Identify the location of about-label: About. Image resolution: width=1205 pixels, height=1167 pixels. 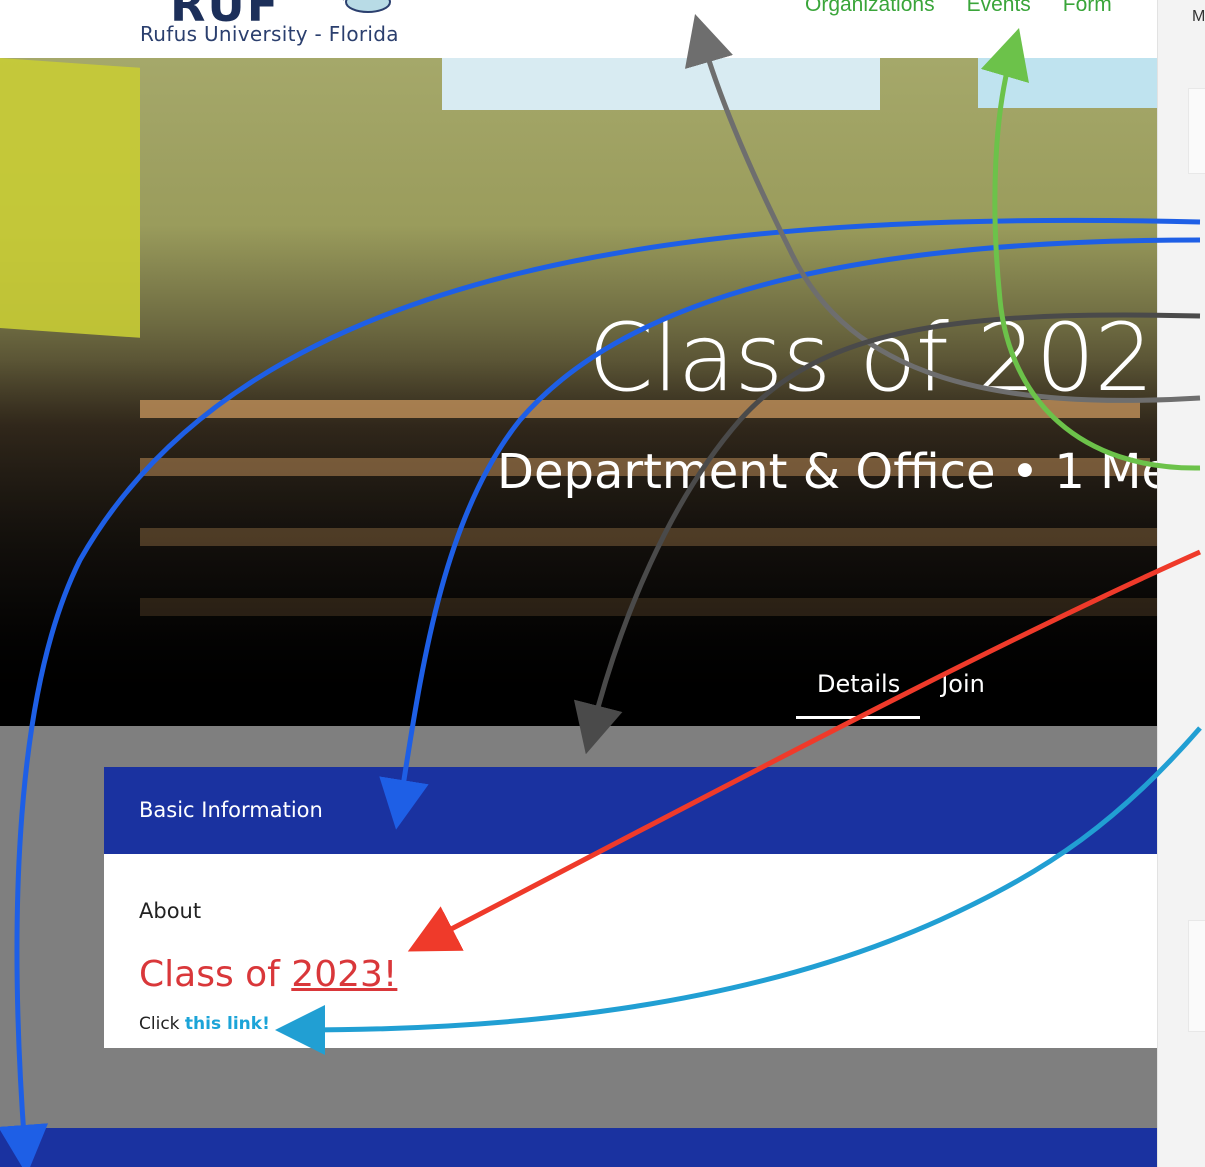
(170, 911).